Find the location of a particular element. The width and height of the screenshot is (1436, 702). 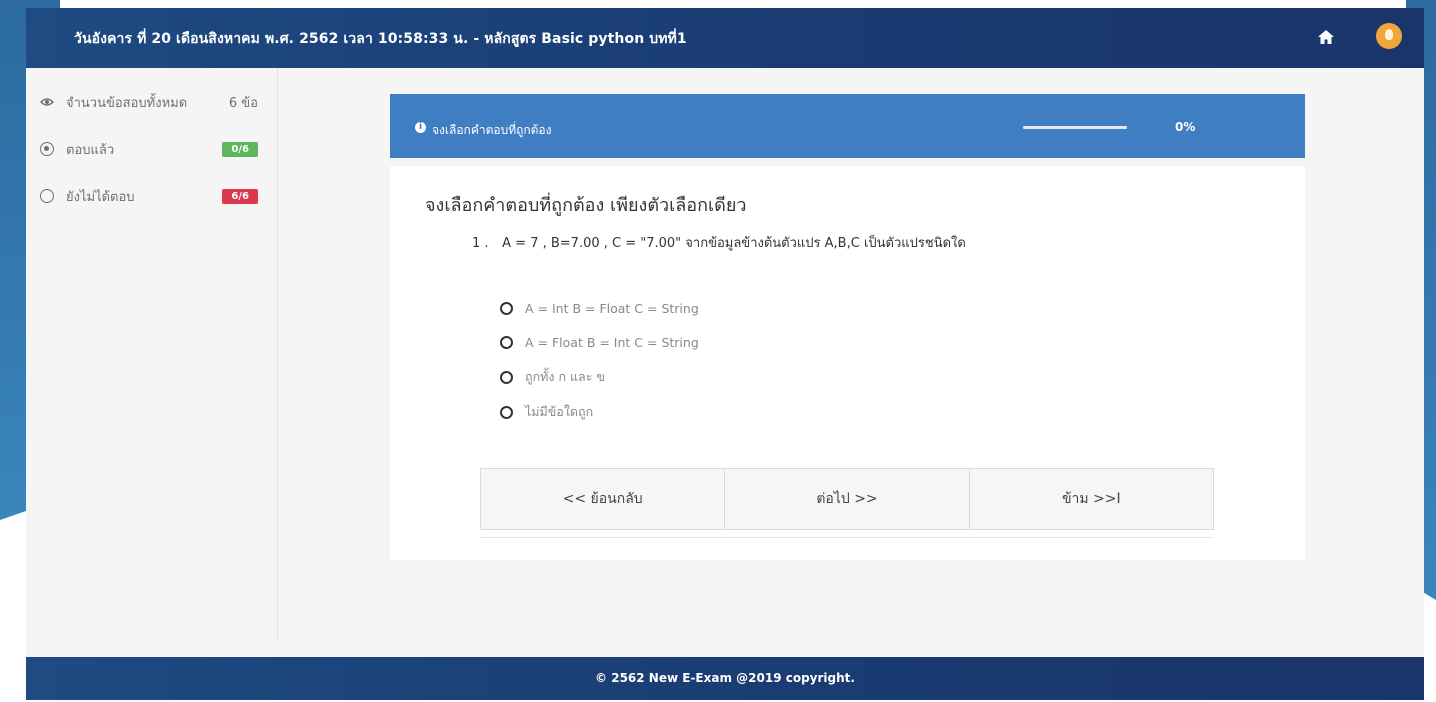

lightbulb-icon is located at coordinates (1389, 36).